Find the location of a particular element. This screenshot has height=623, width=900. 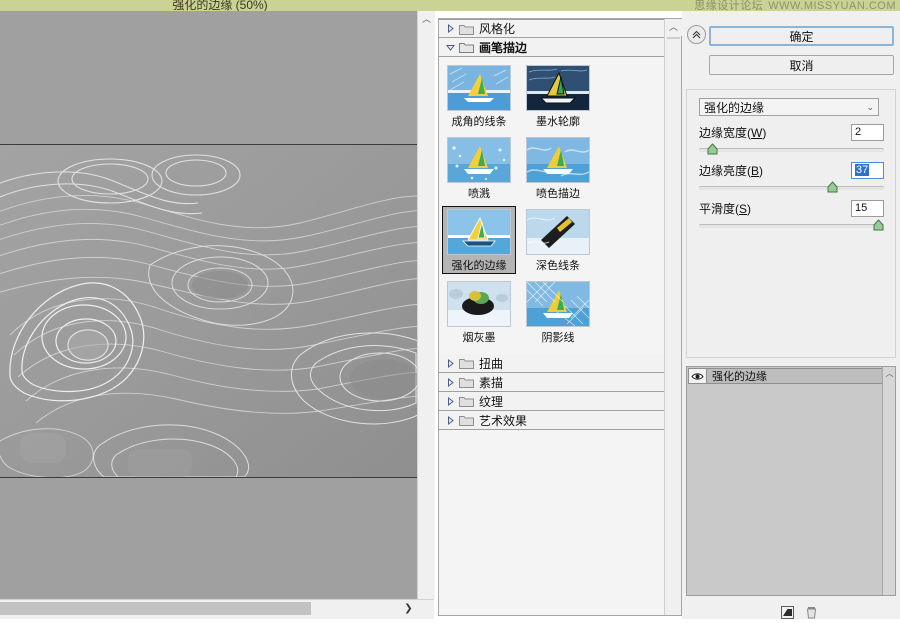

ok-button: 确定 is located at coordinates (801, 36).